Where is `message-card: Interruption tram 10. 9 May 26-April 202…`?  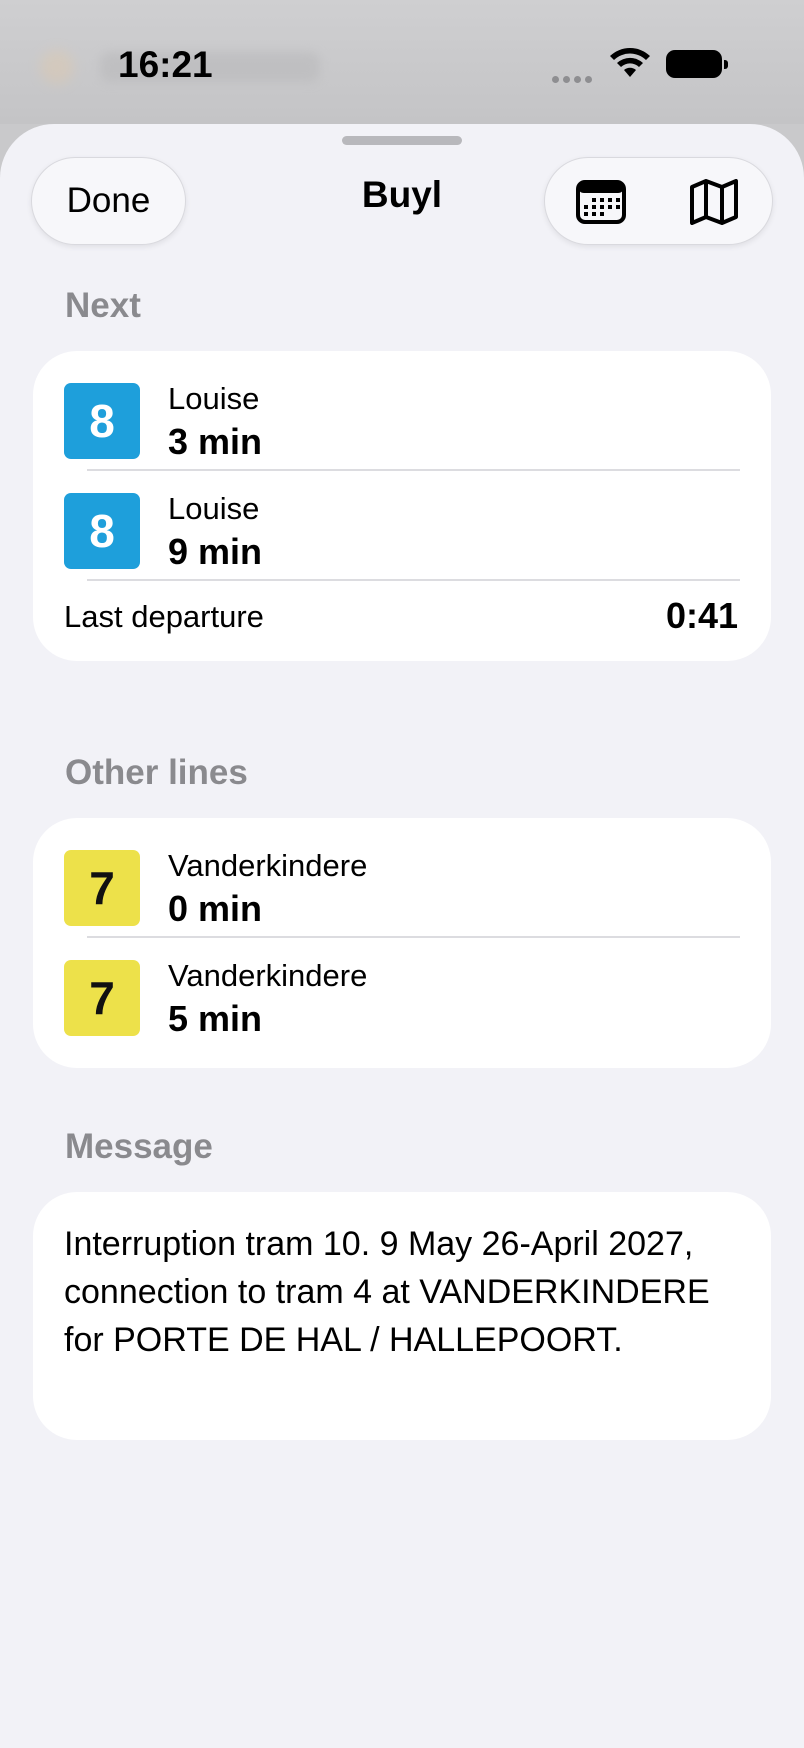 message-card: Interruption tram 10. 9 May 26-April 202… is located at coordinates (402, 1316).